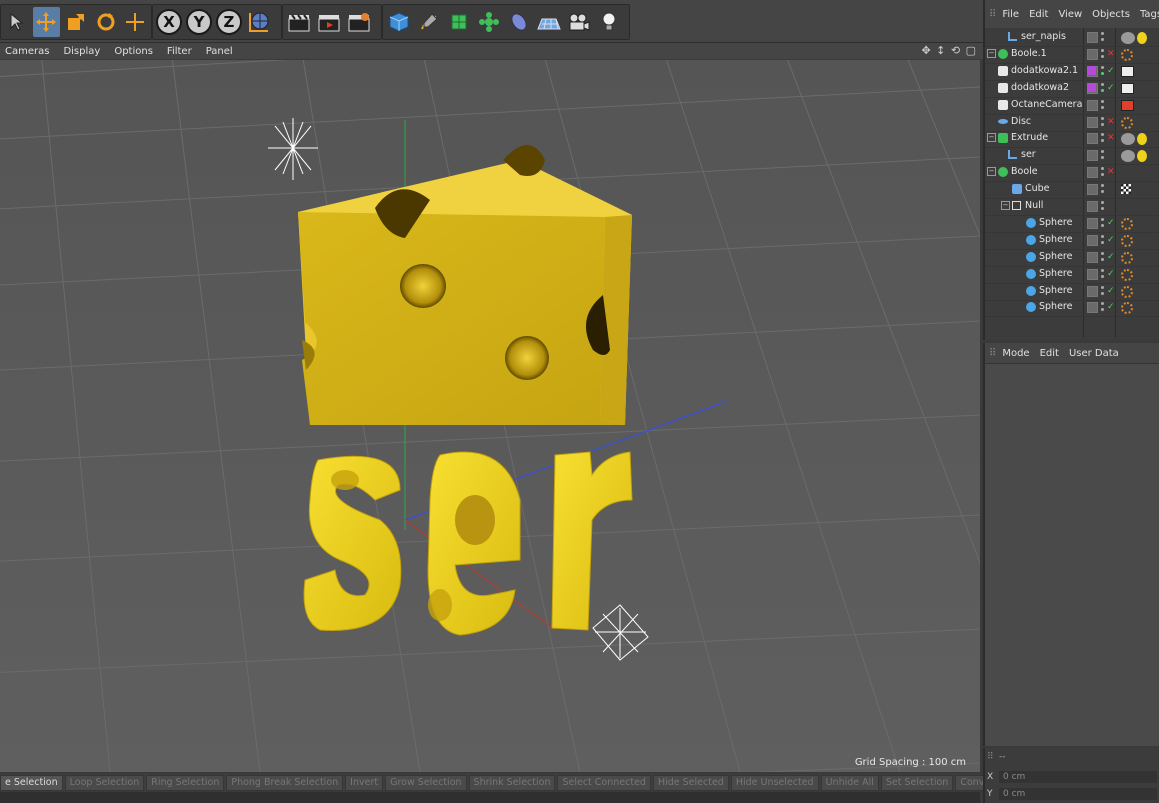 Image resolution: width=1159 pixels, height=803 pixels. Describe the element at coordinates (1072, 173) in the screenshot. I see `object-row: − Boole ✕` at that location.